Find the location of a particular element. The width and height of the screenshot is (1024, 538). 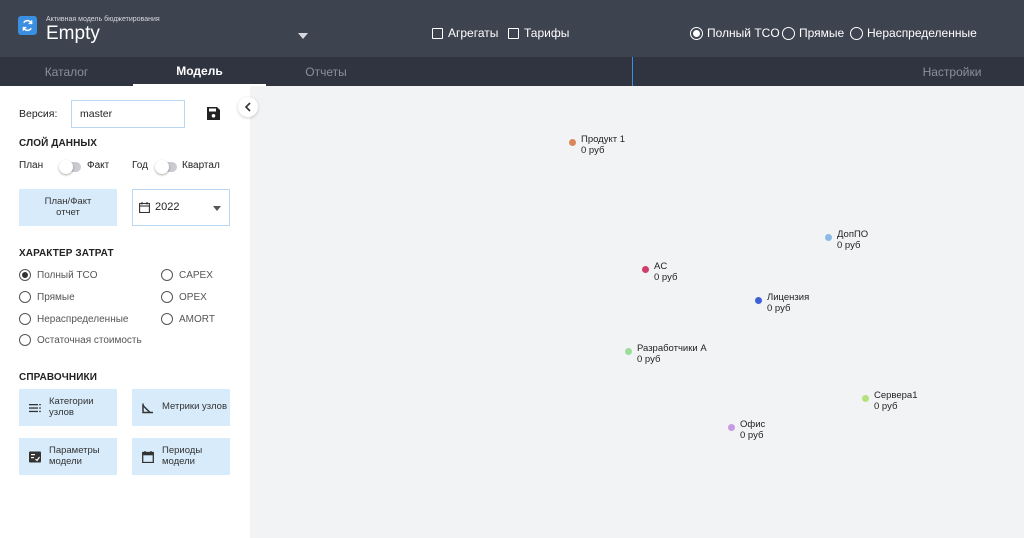

nav-divider is located at coordinates (632, 71).